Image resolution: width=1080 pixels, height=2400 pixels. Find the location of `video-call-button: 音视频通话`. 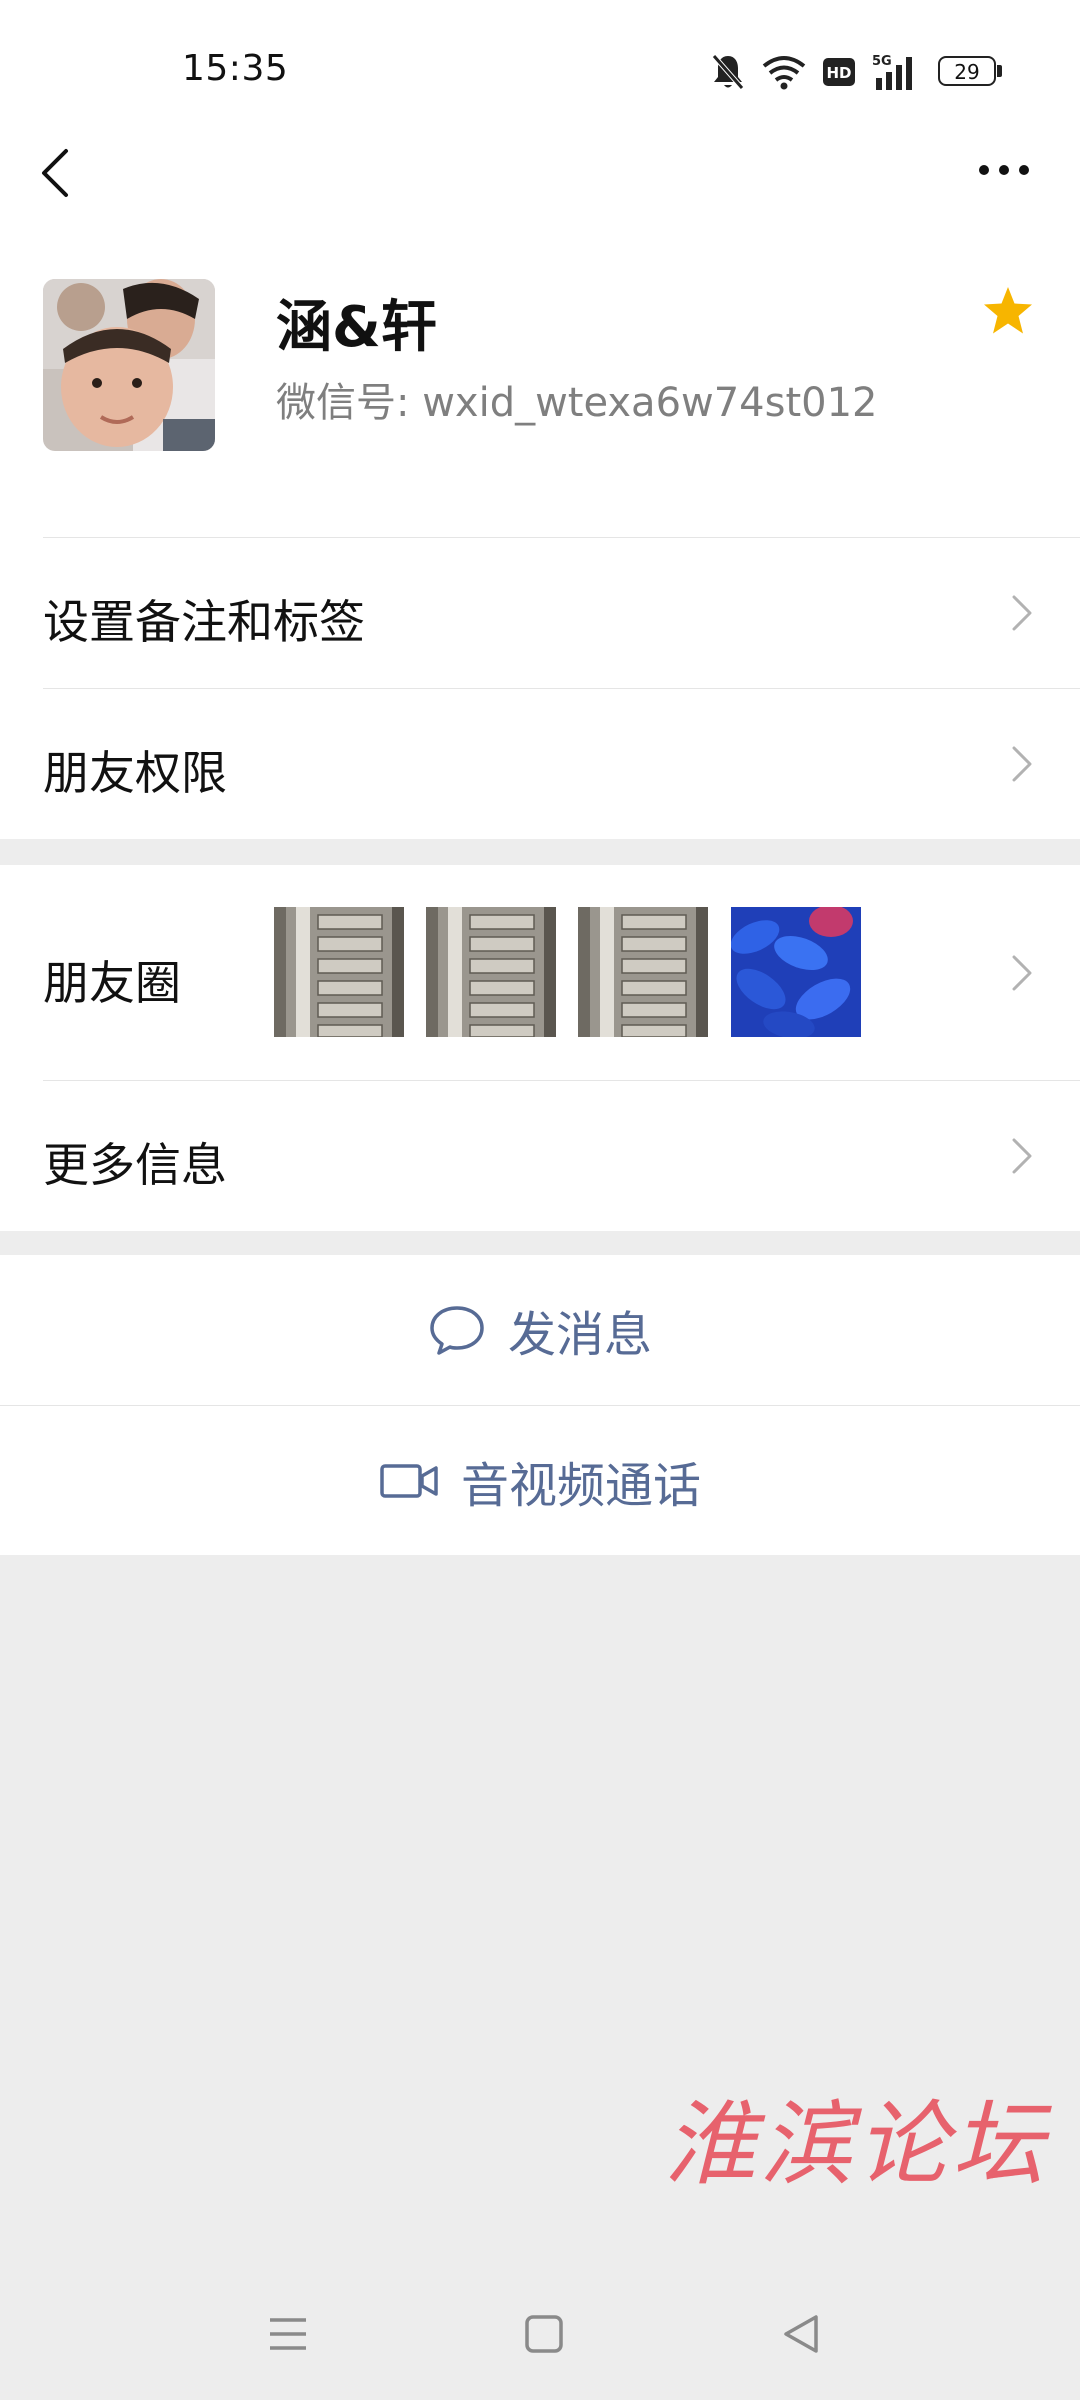

video-call-button: 音视频通话 is located at coordinates (540, 1480).